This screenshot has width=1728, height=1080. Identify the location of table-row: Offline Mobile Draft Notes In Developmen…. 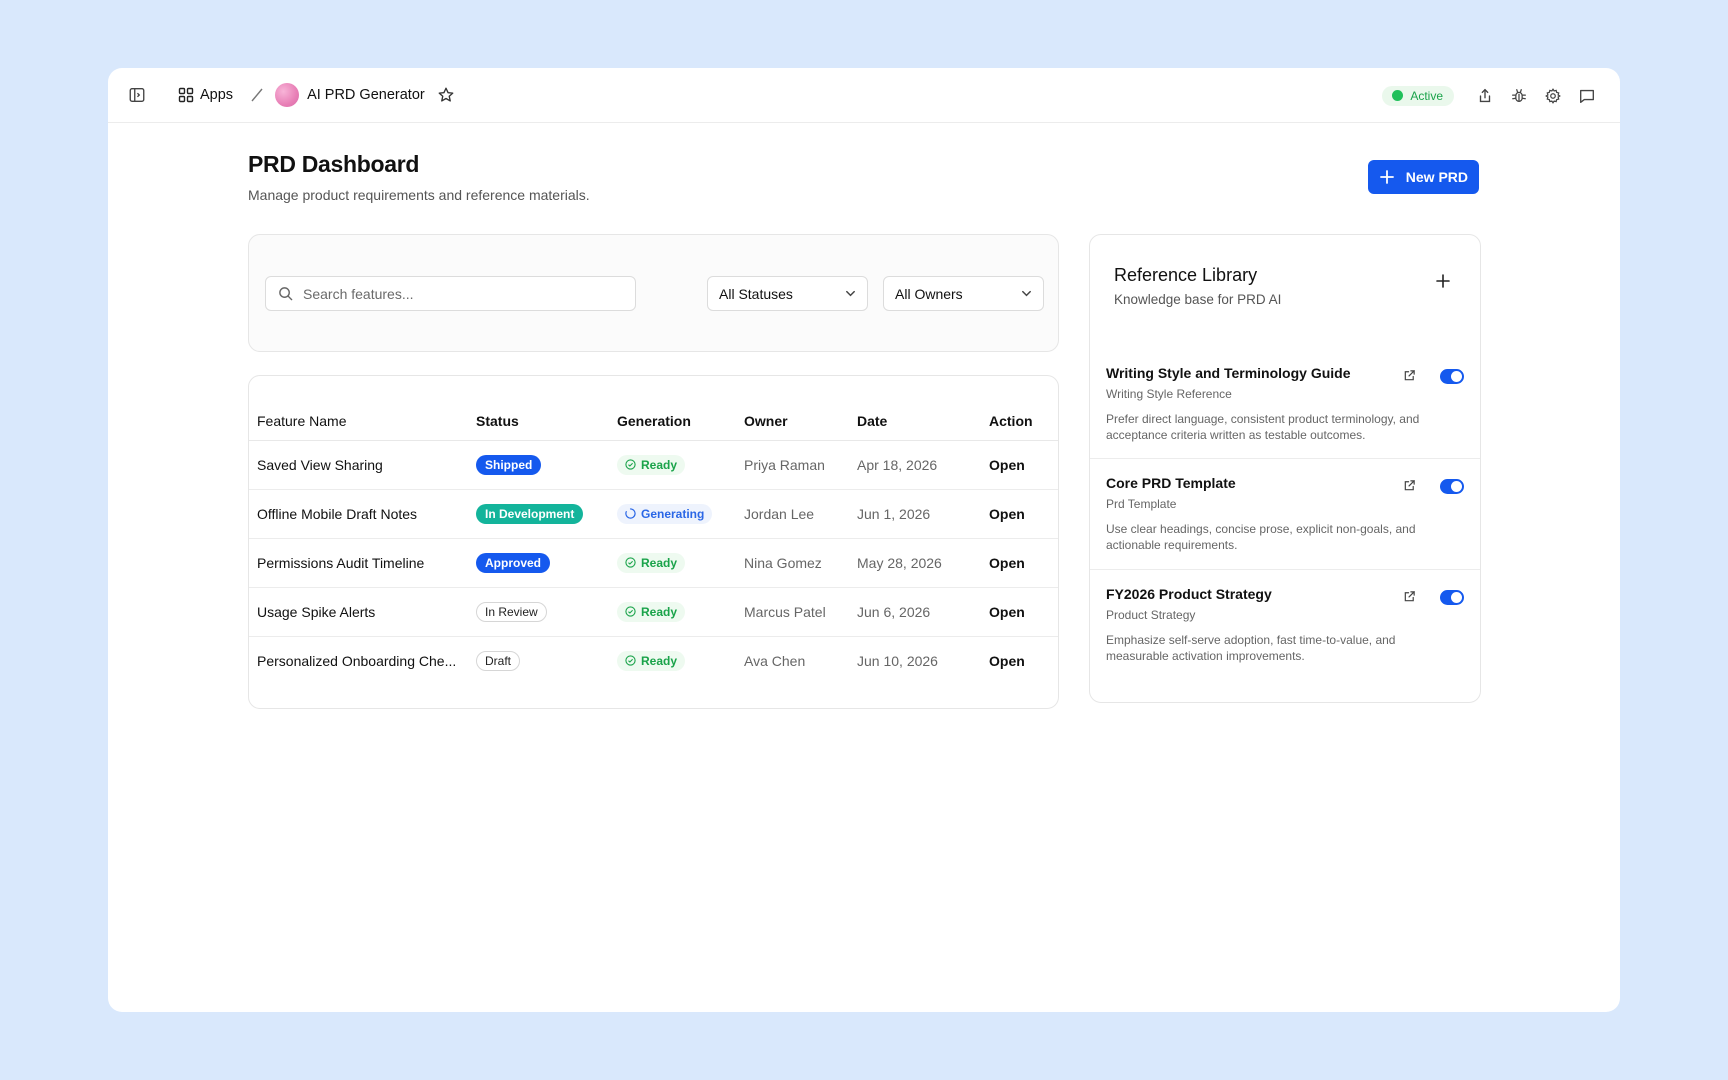
(653, 514).